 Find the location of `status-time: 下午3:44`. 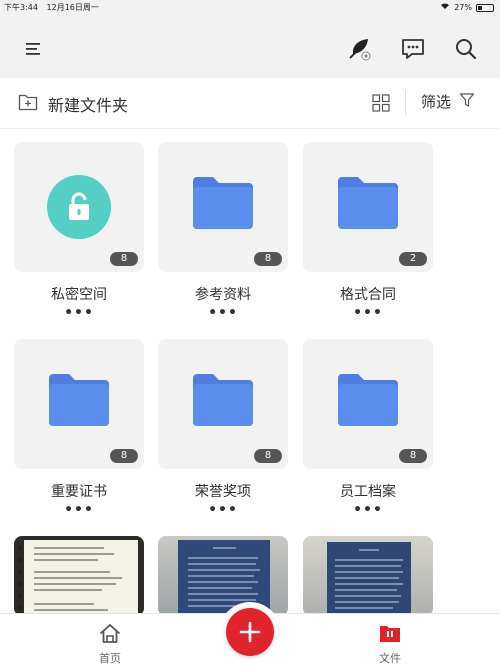

status-time: 下午3:44 is located at coordinates (21, 7).